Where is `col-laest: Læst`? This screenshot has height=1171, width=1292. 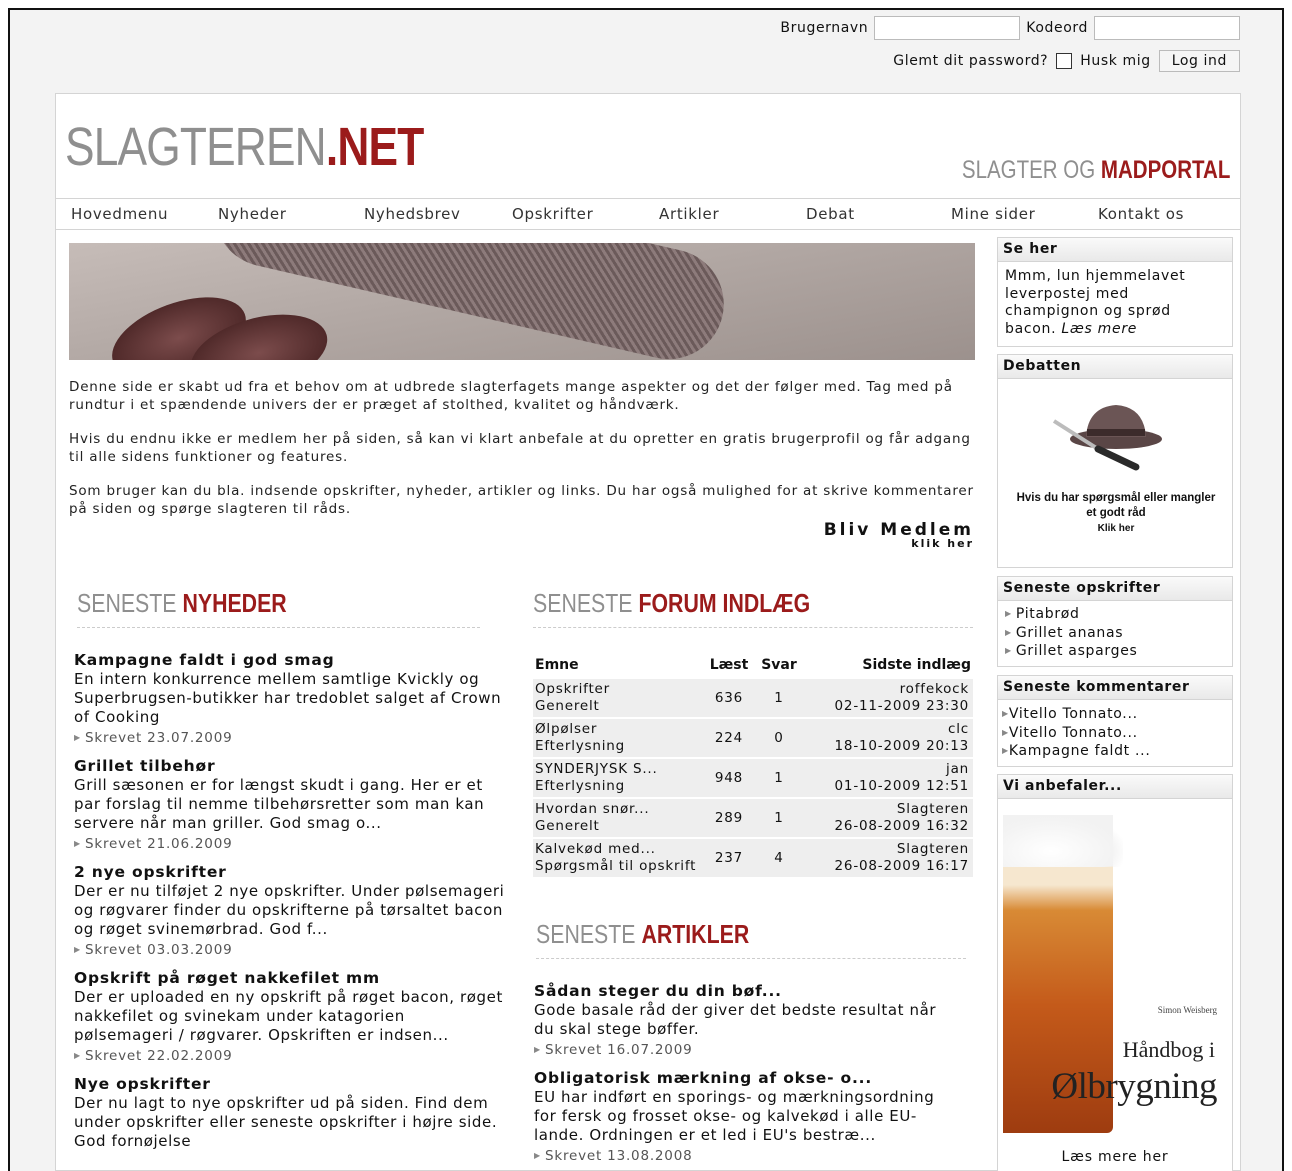 col-laest: Læst is located at coordinates (729, 665).